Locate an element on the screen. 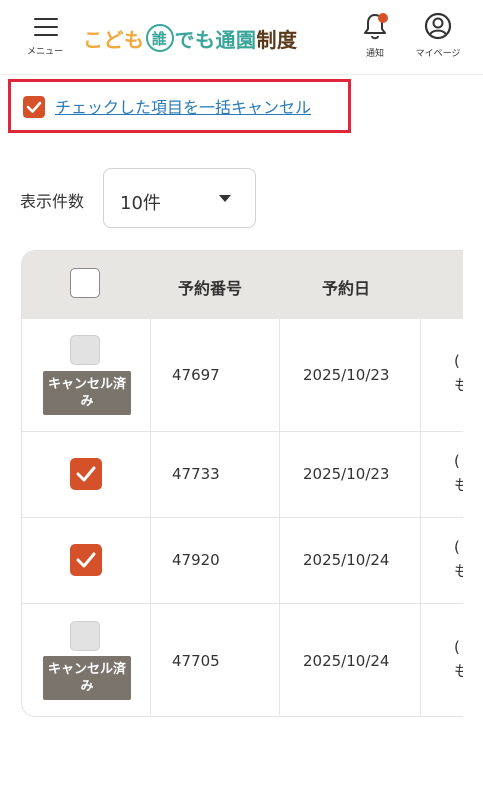 The image size is (483, 800). app-logo: こども 誰 でも 通園 制度 is located at coordinates (190, 38).